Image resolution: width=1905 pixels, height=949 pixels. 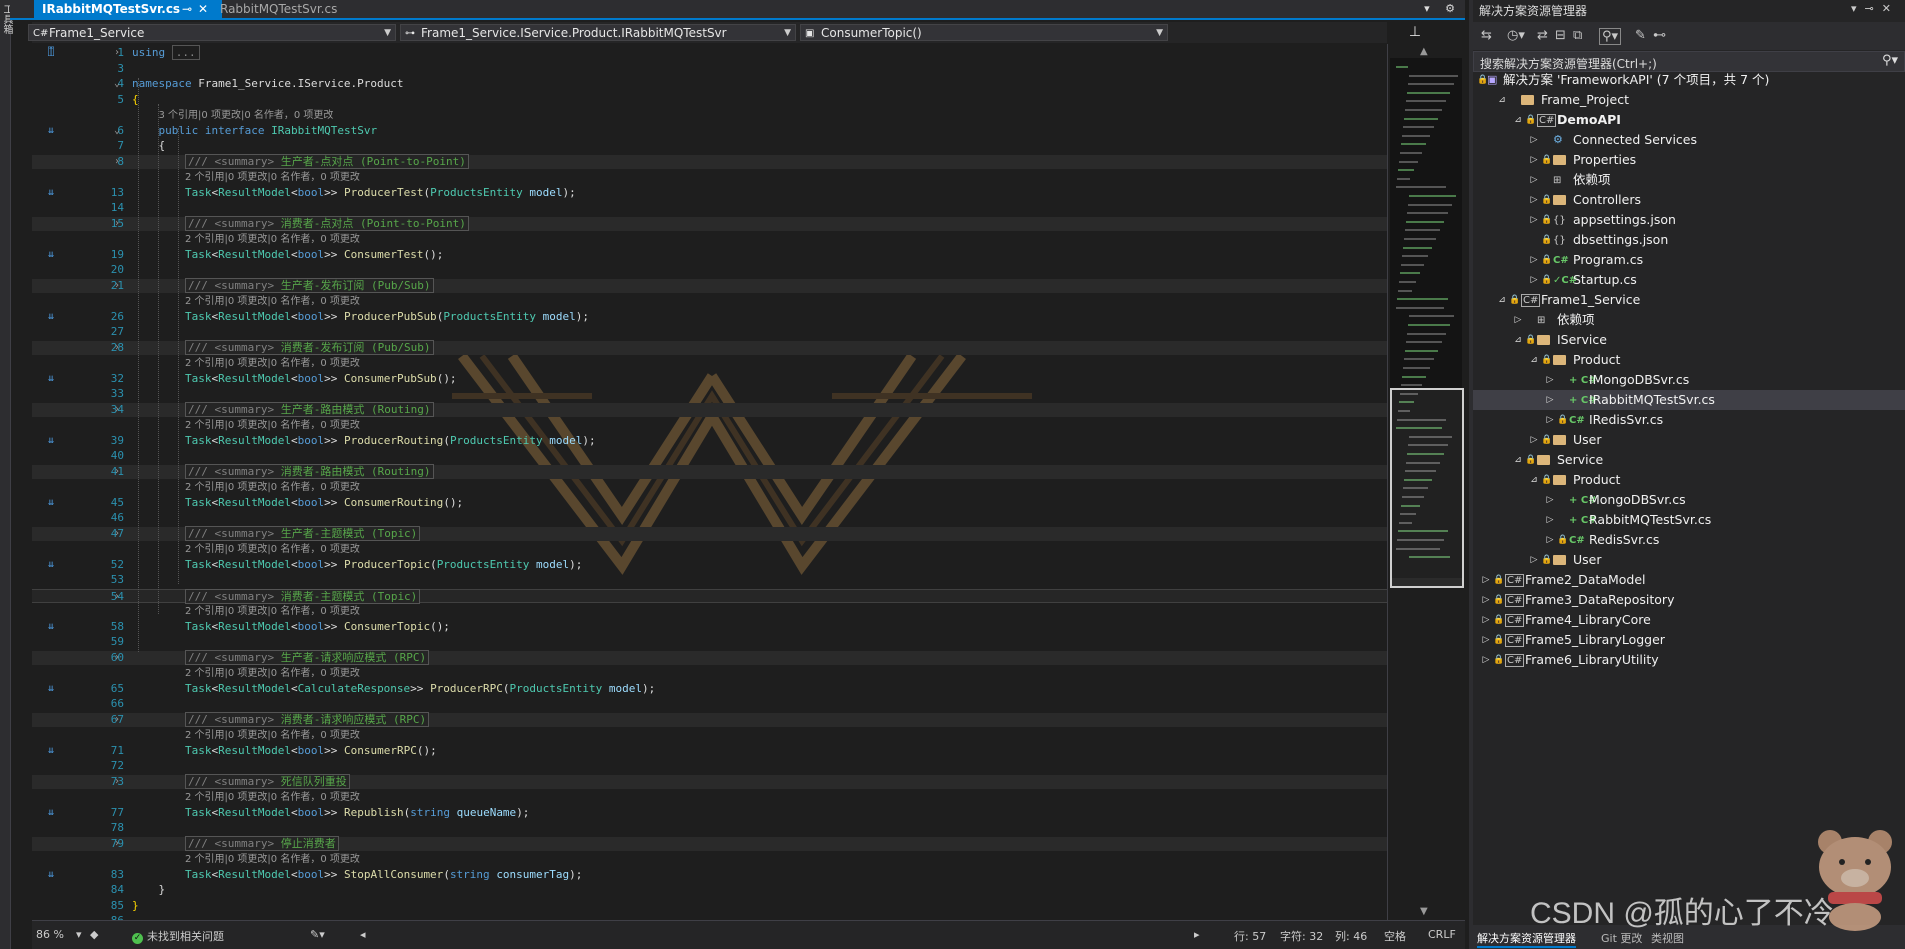 What do you see at coordinates (1427, 488) in the screenshot?
I see `minimap-viewport` at bounding box center [1427, 488].